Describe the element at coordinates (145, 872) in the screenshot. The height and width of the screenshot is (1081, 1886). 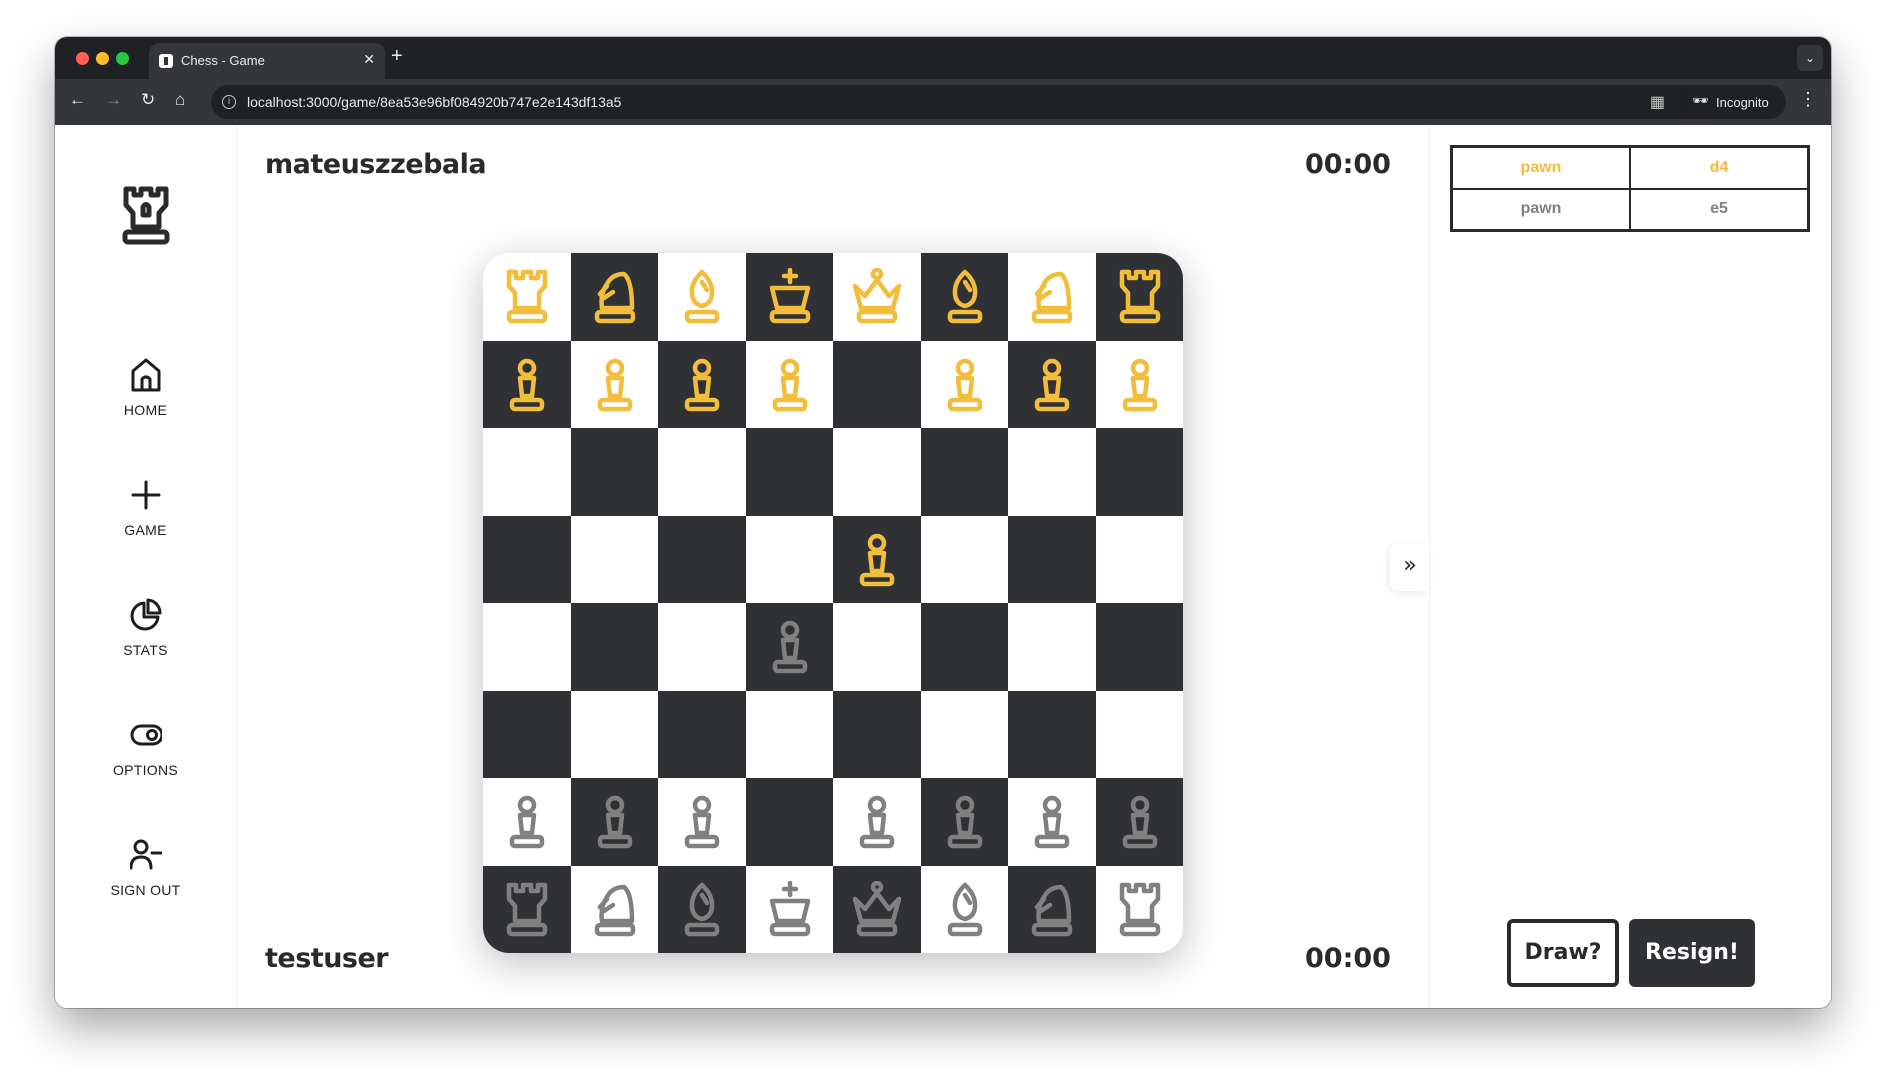
I see `sidebar-item-sign-out: SIGN OUT` at that location.